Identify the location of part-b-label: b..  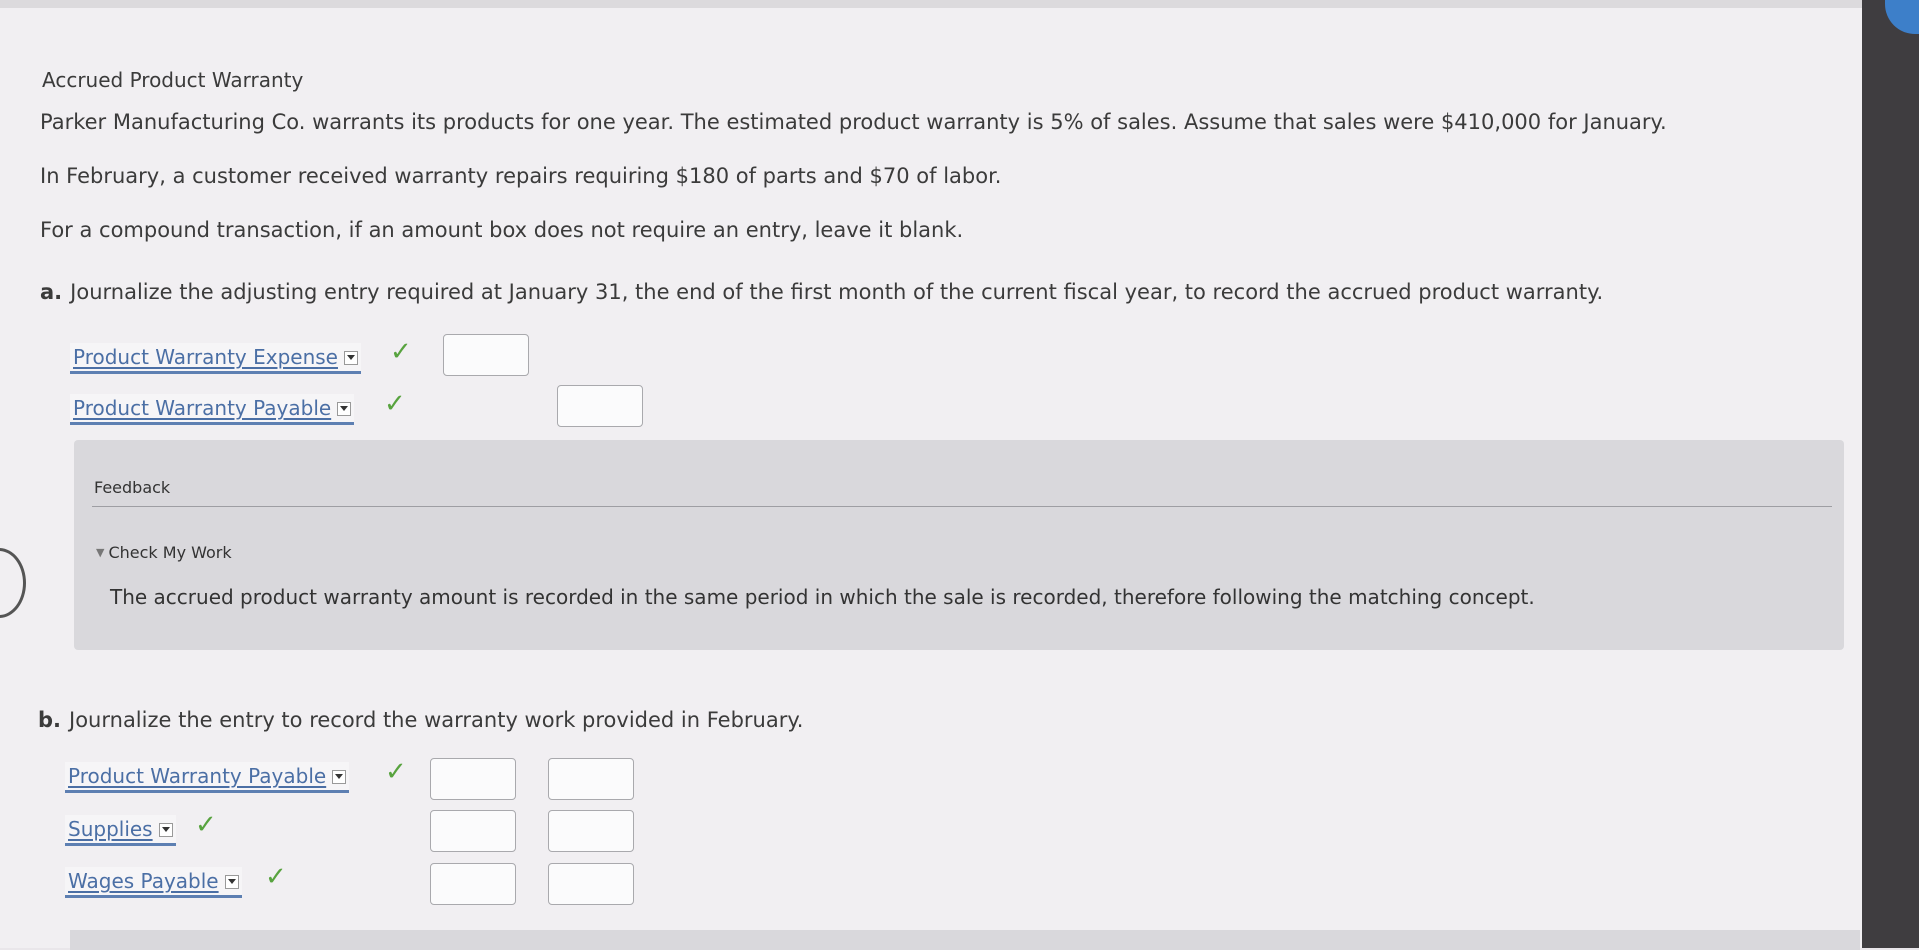
(50, 720).